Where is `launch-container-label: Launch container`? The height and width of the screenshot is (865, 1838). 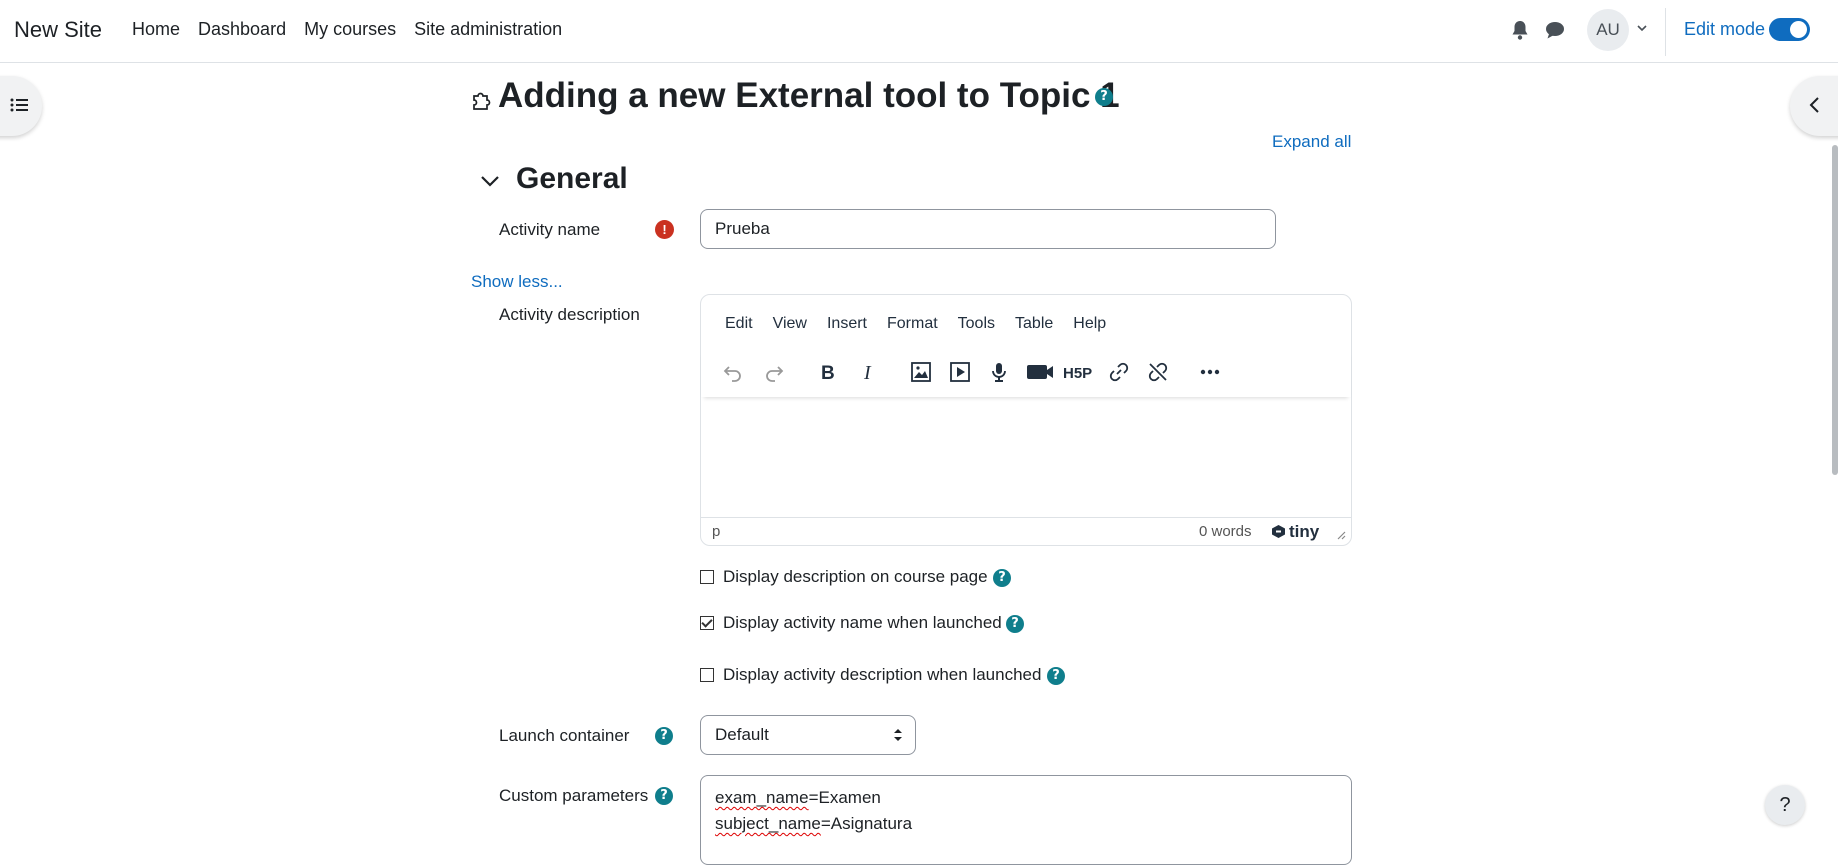
launch-container-label: Launch container is located at coordinates (564, 735).